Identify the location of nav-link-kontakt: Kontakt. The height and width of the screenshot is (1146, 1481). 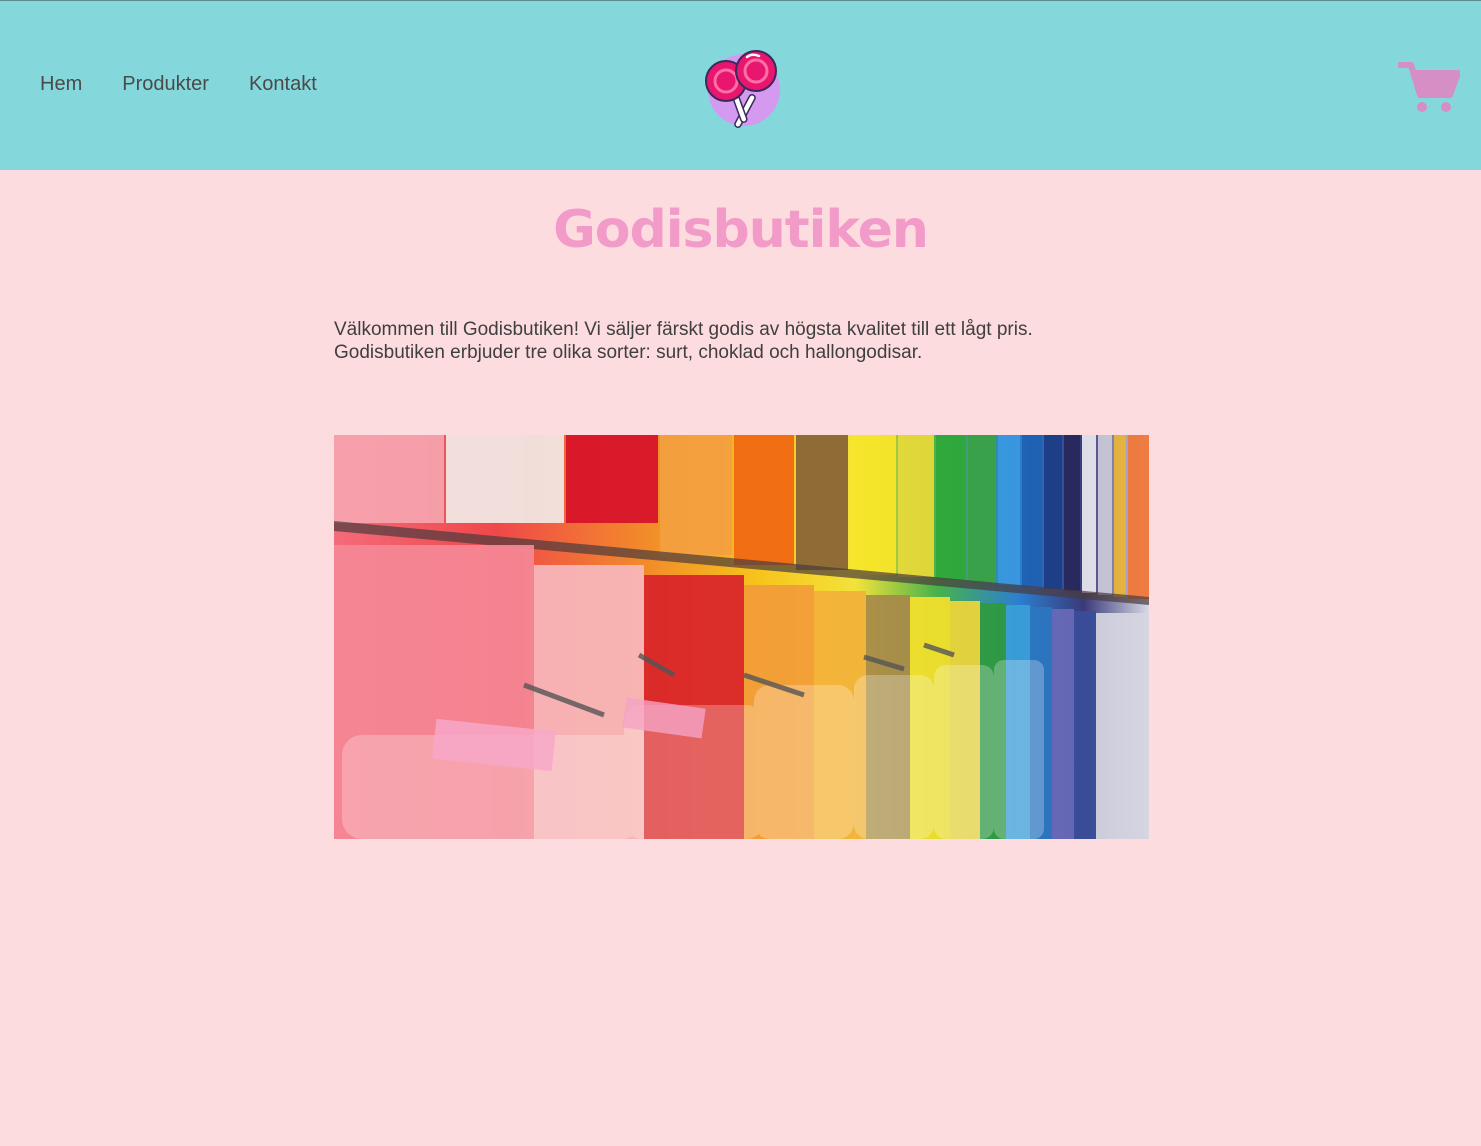
(283, 84).